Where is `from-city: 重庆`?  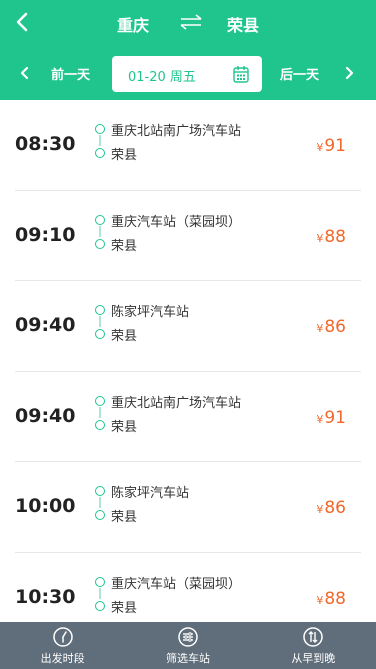 from-city: 重庆 is located at coordinates (133, 24).